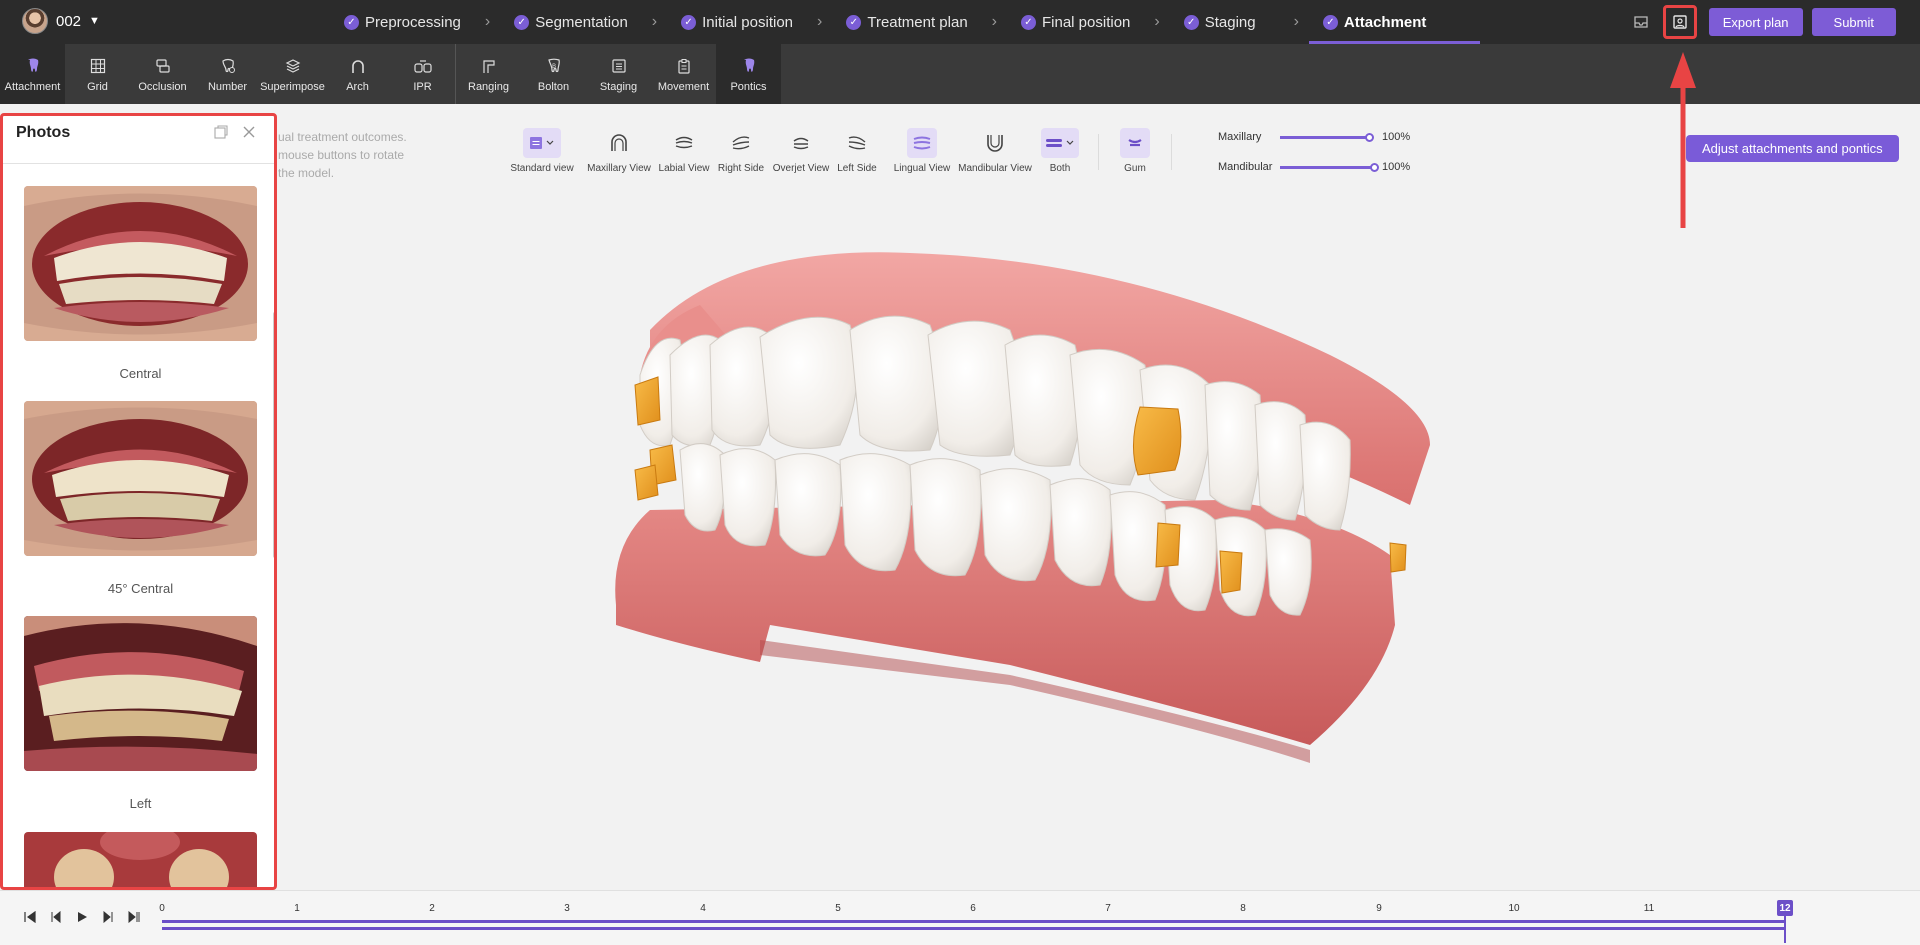  I want to click on skip-to-end-icon, so click(134, 917).